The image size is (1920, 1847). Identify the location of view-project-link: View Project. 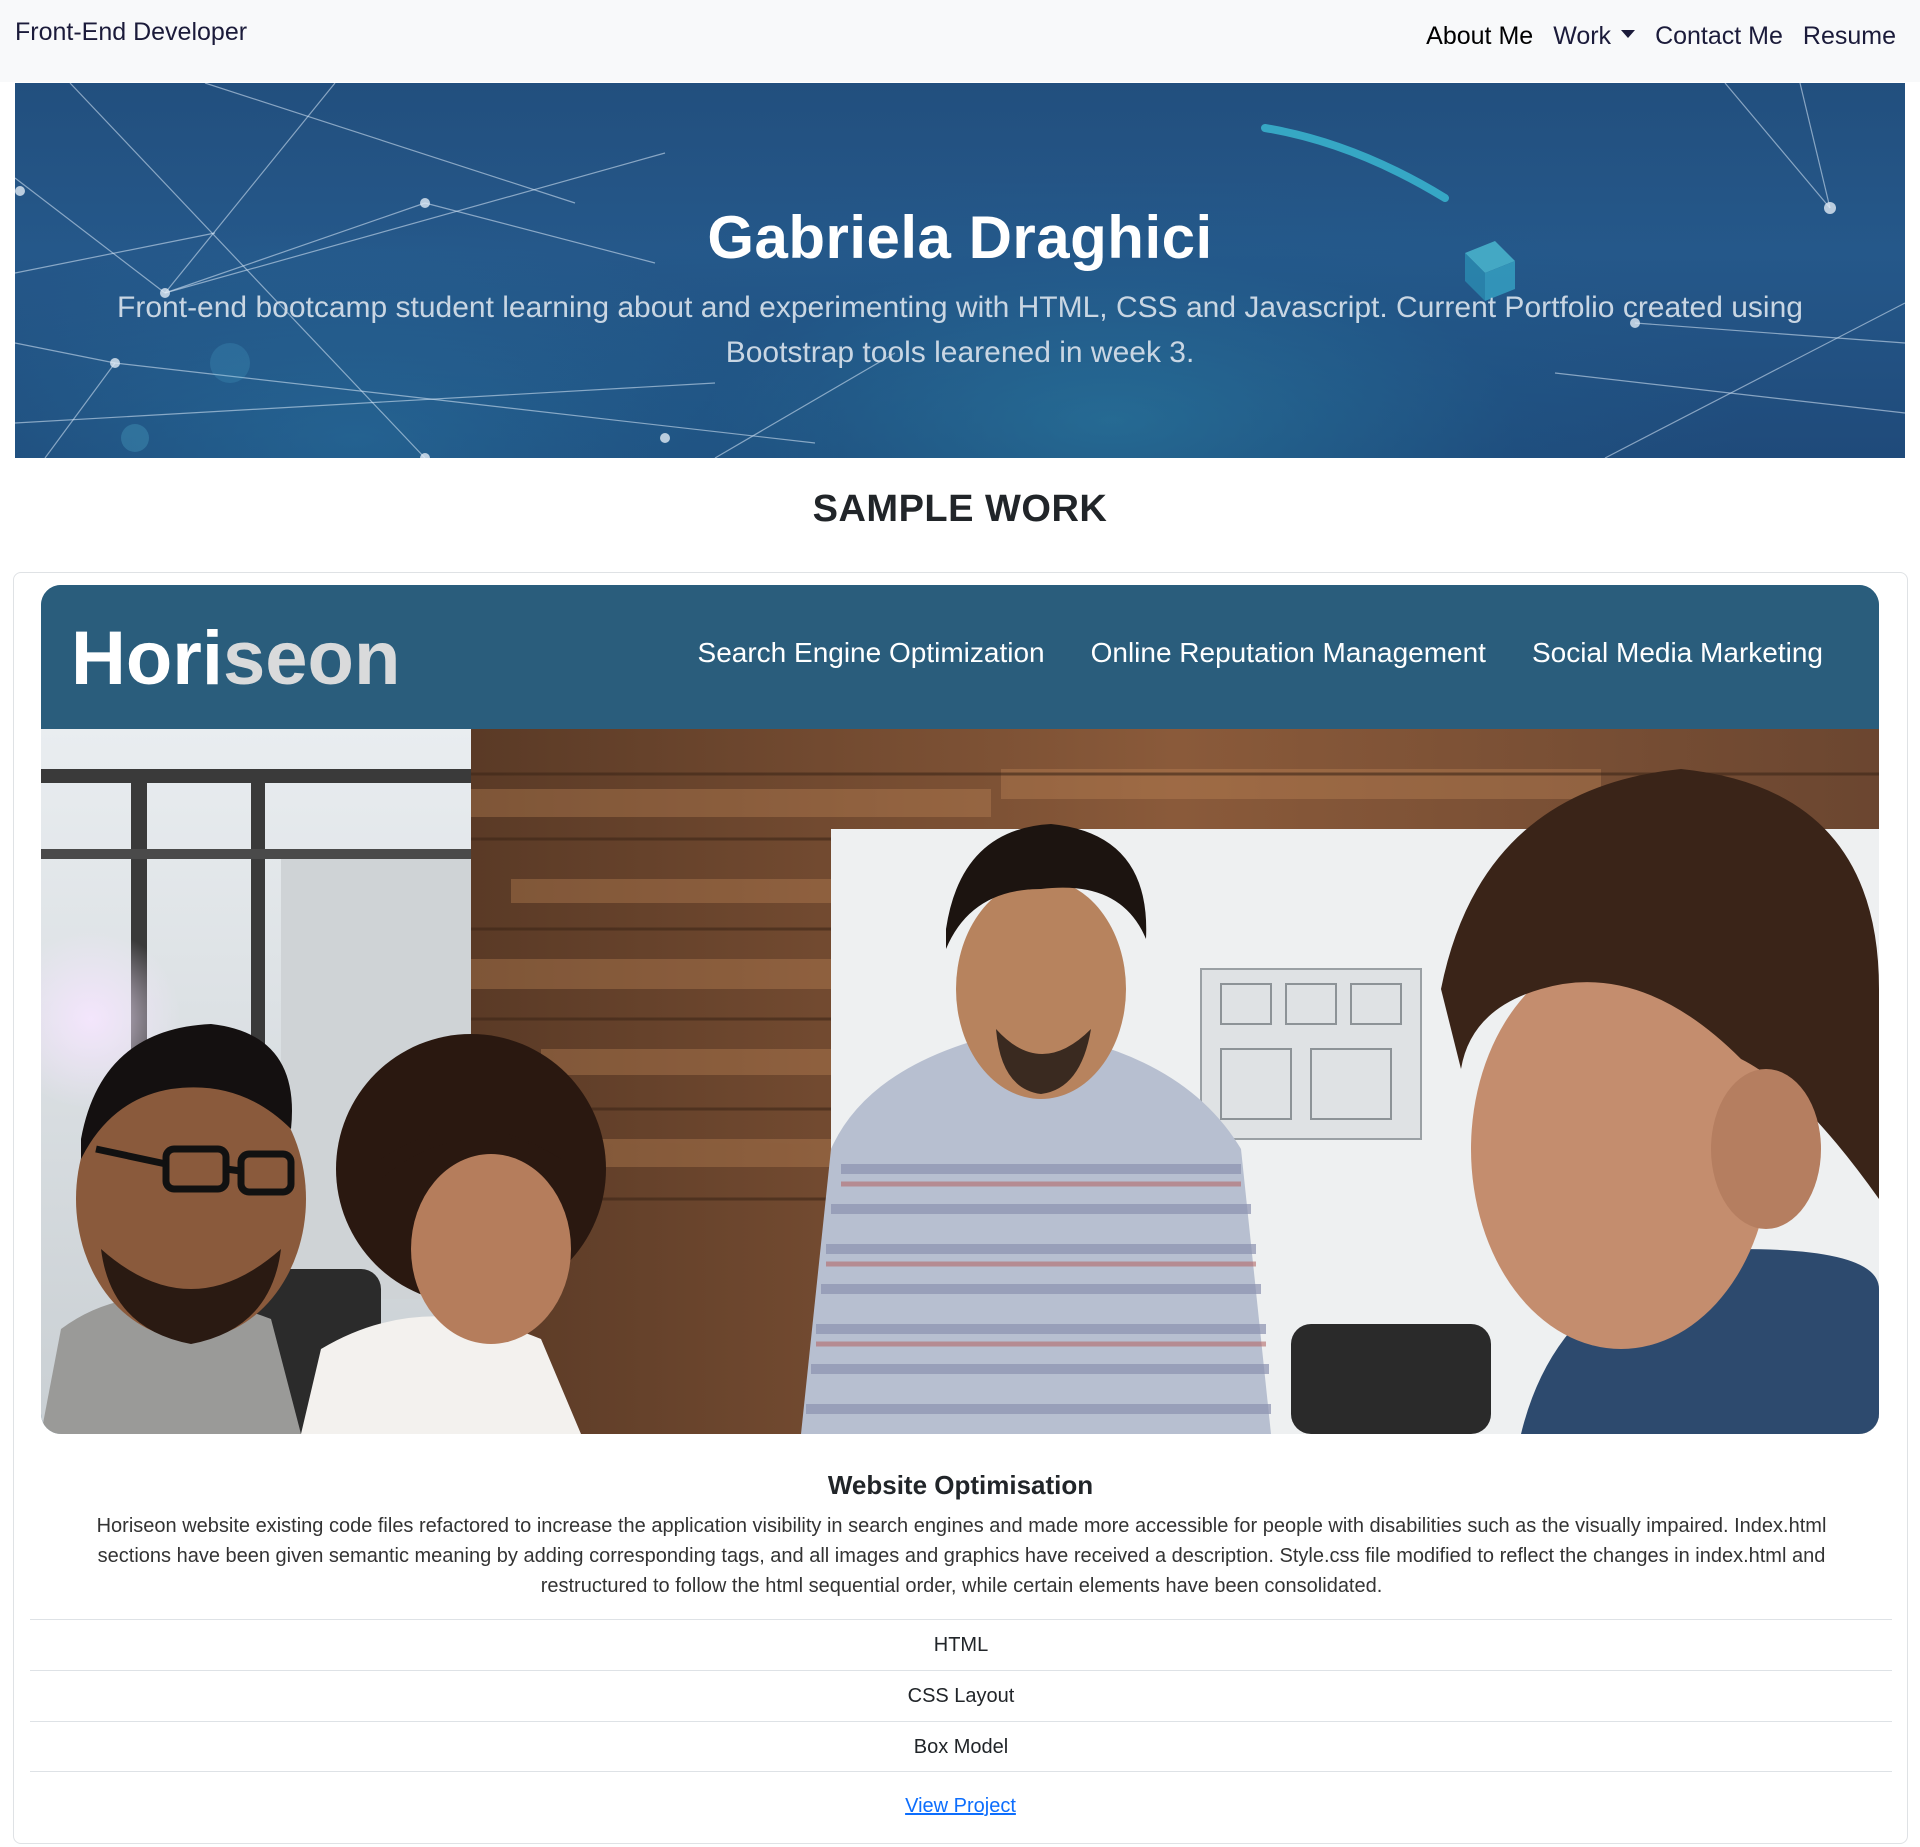
(960, 1806).